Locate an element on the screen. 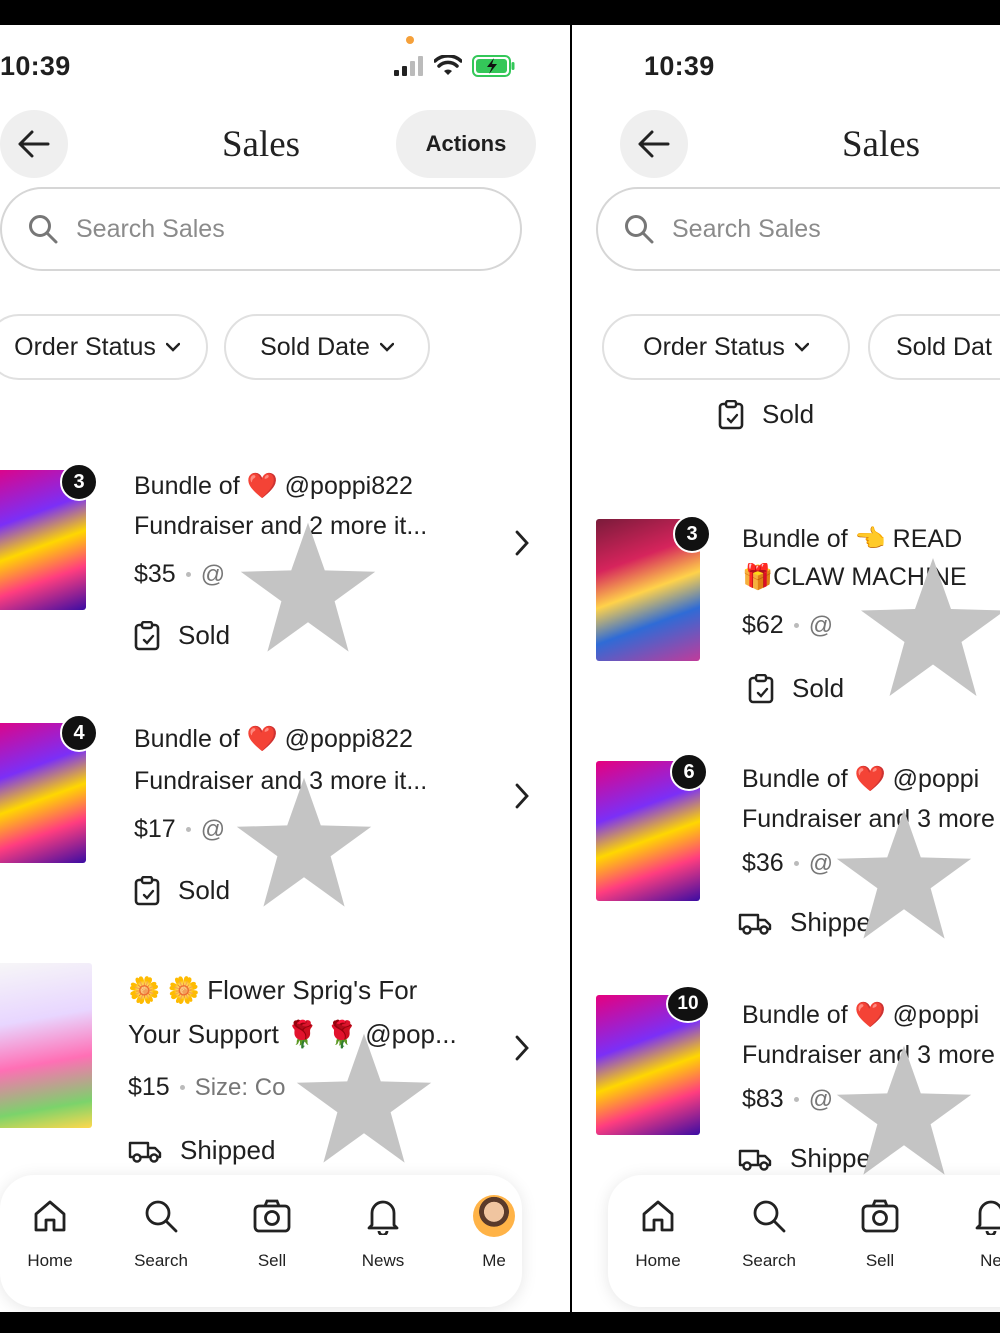  privacy-indicator-dot is located at coordinates (410, 40).